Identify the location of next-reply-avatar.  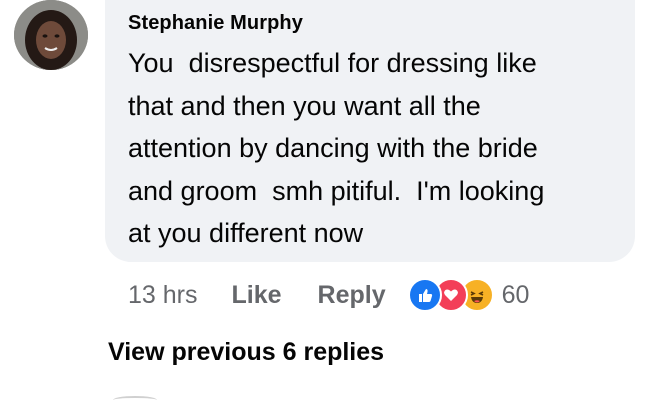
(135, 398).